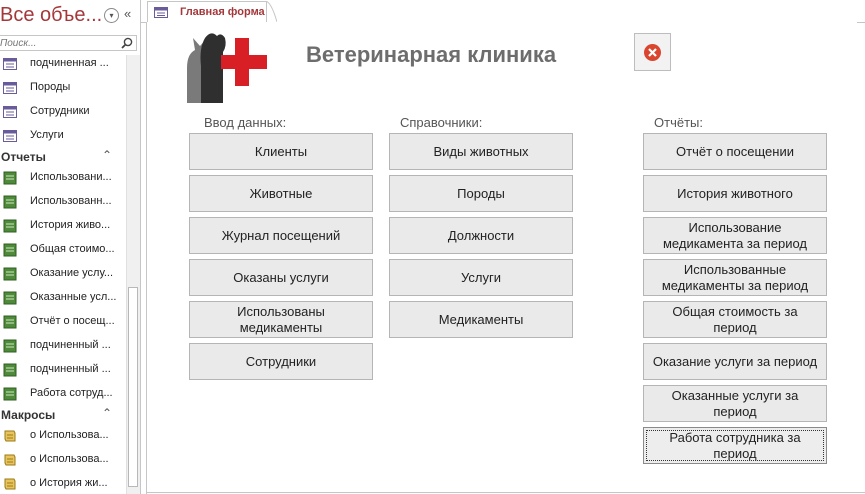 The image size is (865, 494). I want to click on scrollbar-thumb, so click(133, 387).